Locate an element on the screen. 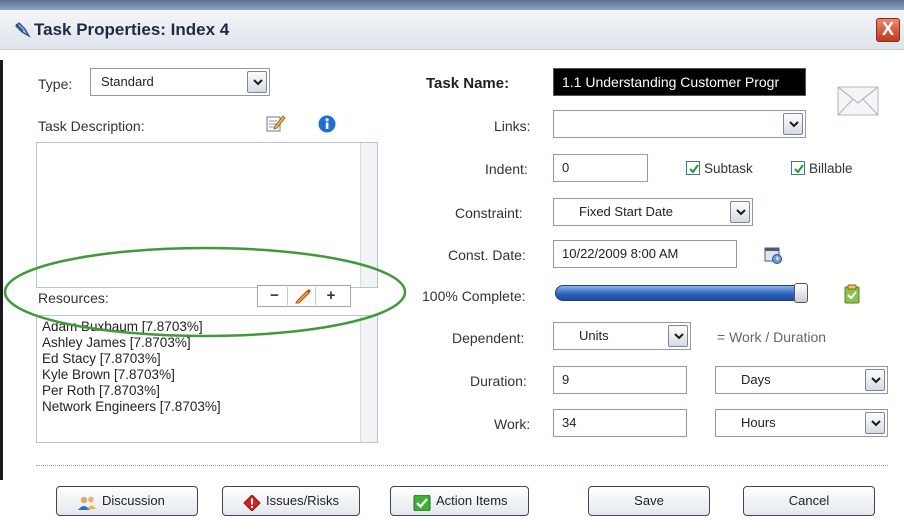 Image resolution: width=904 pixels, height=529 pixels. duration-input: 9 is located at coordinates (620, 380).